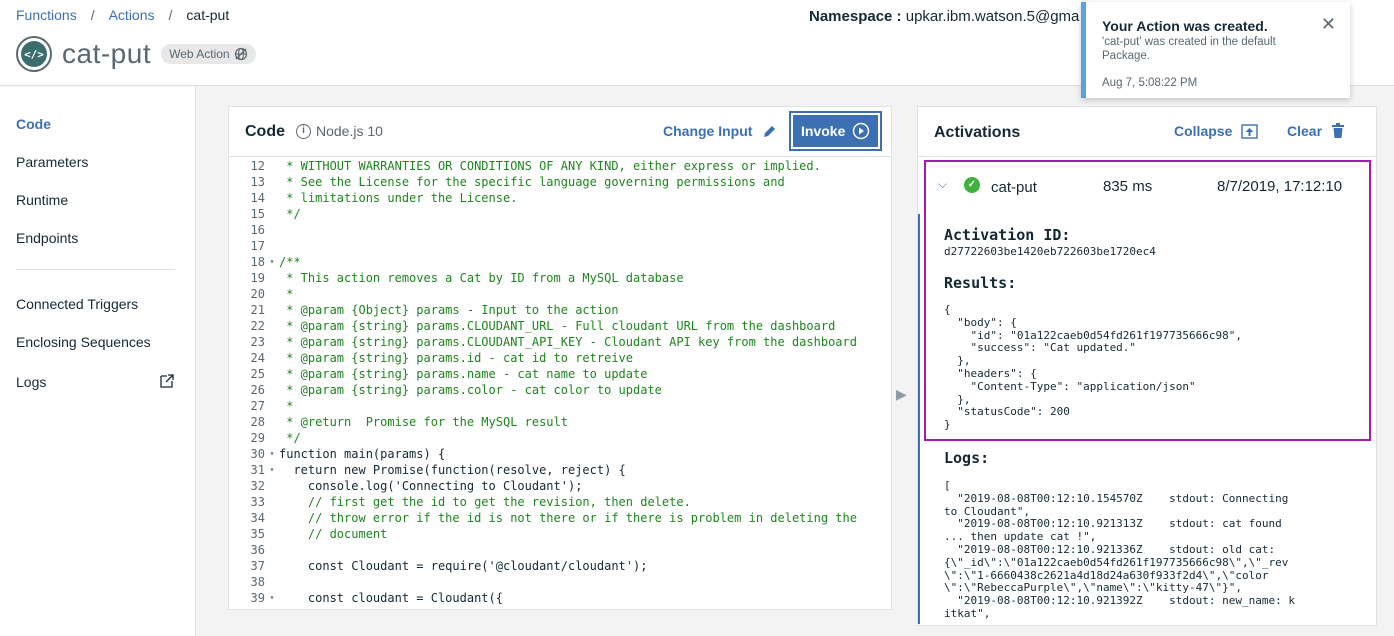  I want to click on breadcrumb: Functions / Actions / cat-put, so click(122, 15).